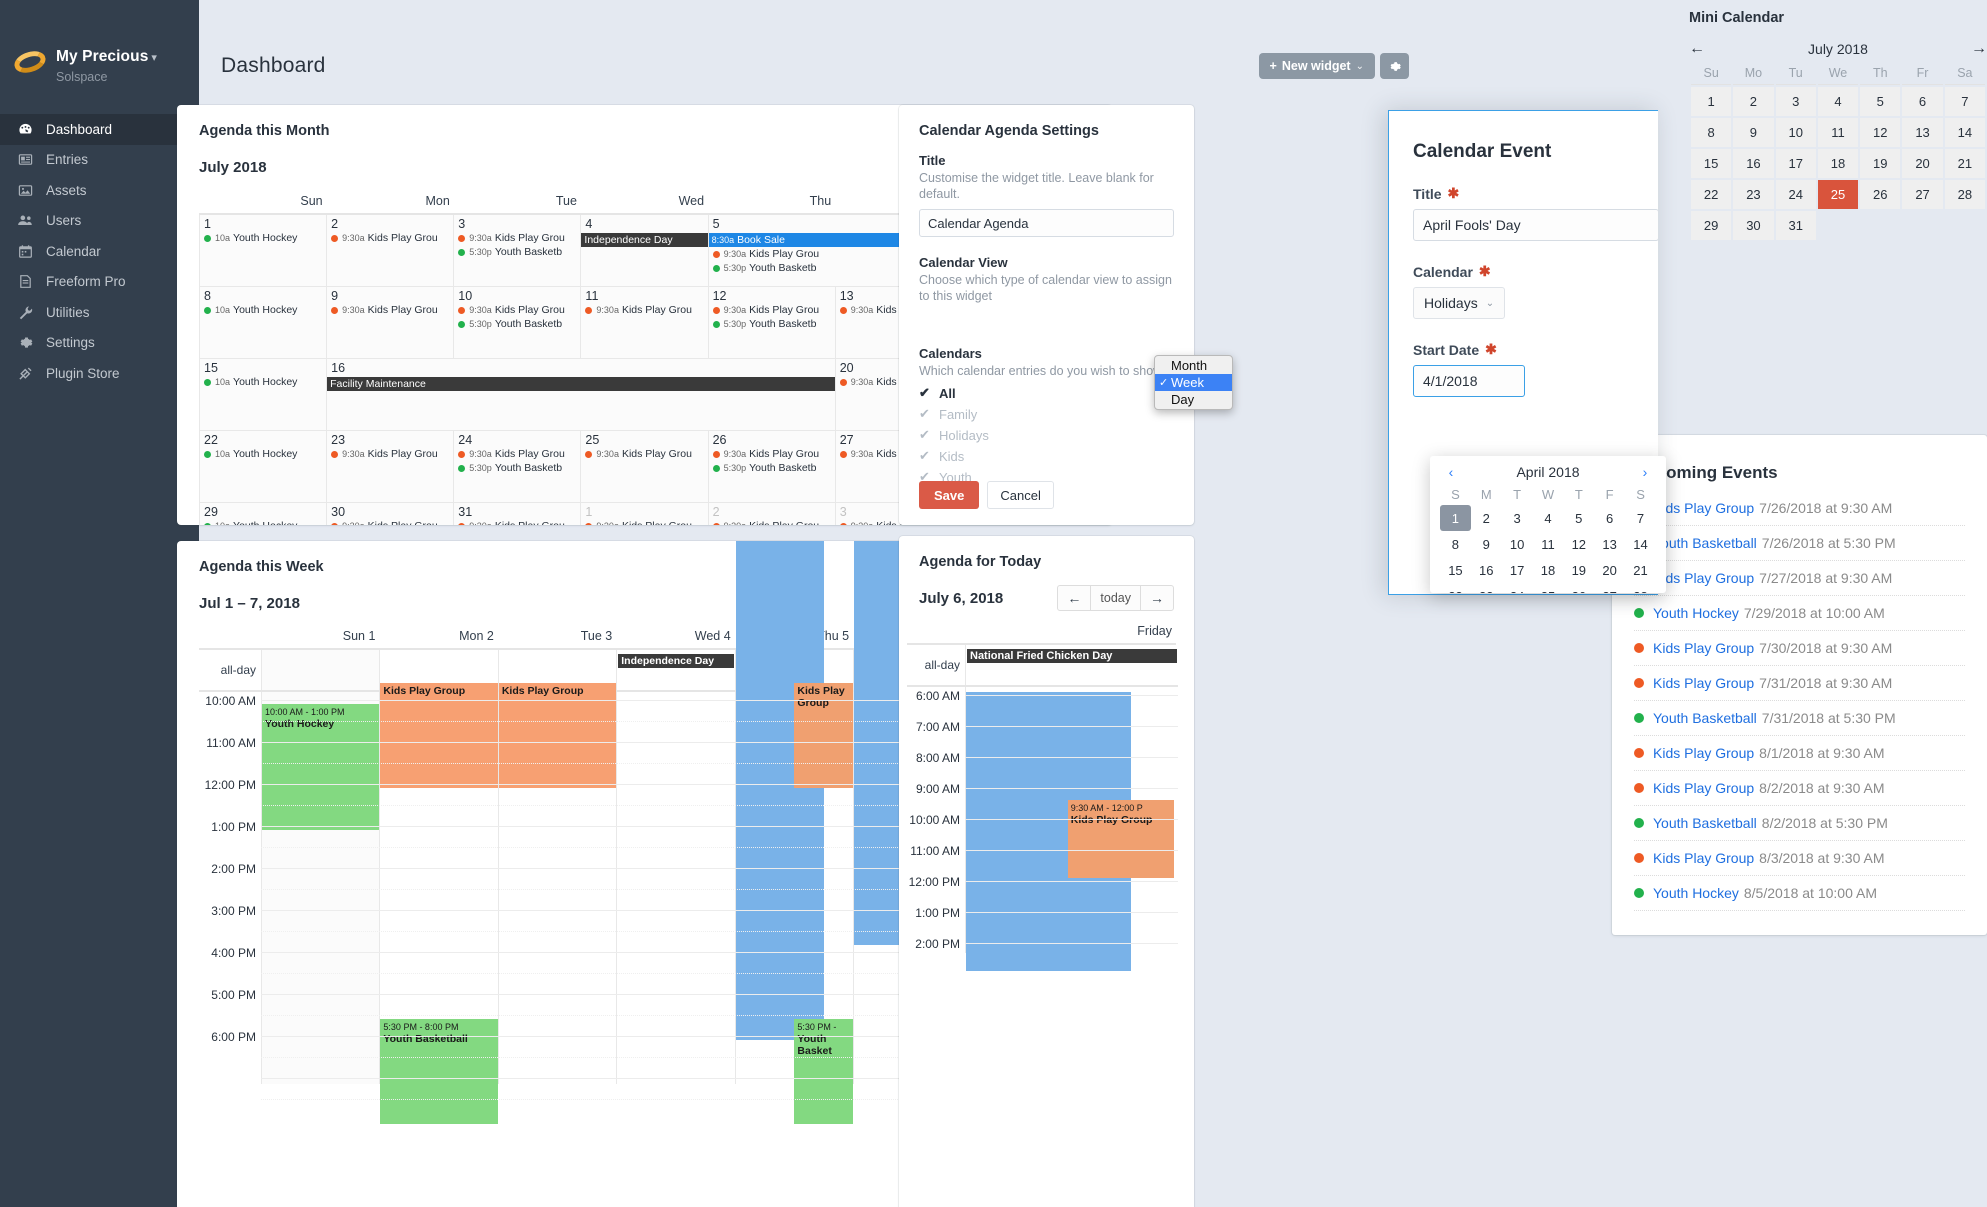 The image size is (1987, 1207). I want to click on mini-calendar-day-cell: 12, so click(1880, 132).